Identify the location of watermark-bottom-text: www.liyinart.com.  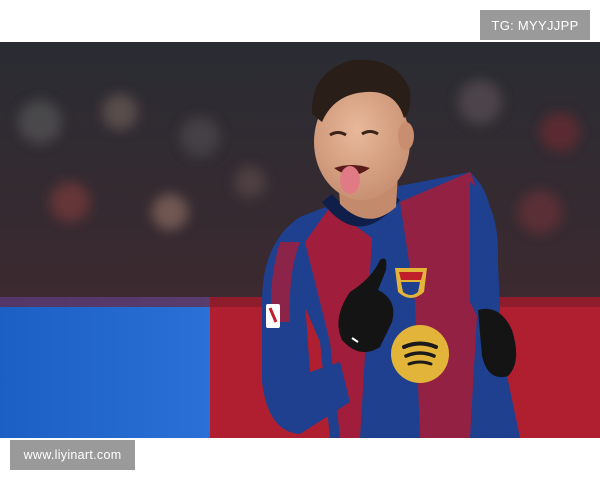
(72, 455).